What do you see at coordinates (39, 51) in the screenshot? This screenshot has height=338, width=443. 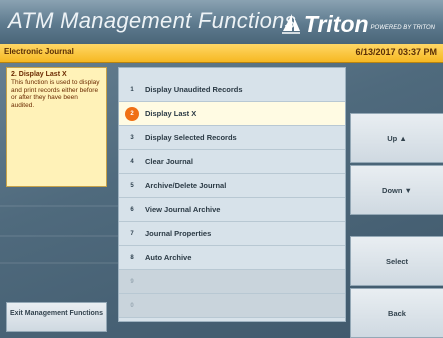 I see `section-title: Electronic Journal` at bounding box center [39, 51].